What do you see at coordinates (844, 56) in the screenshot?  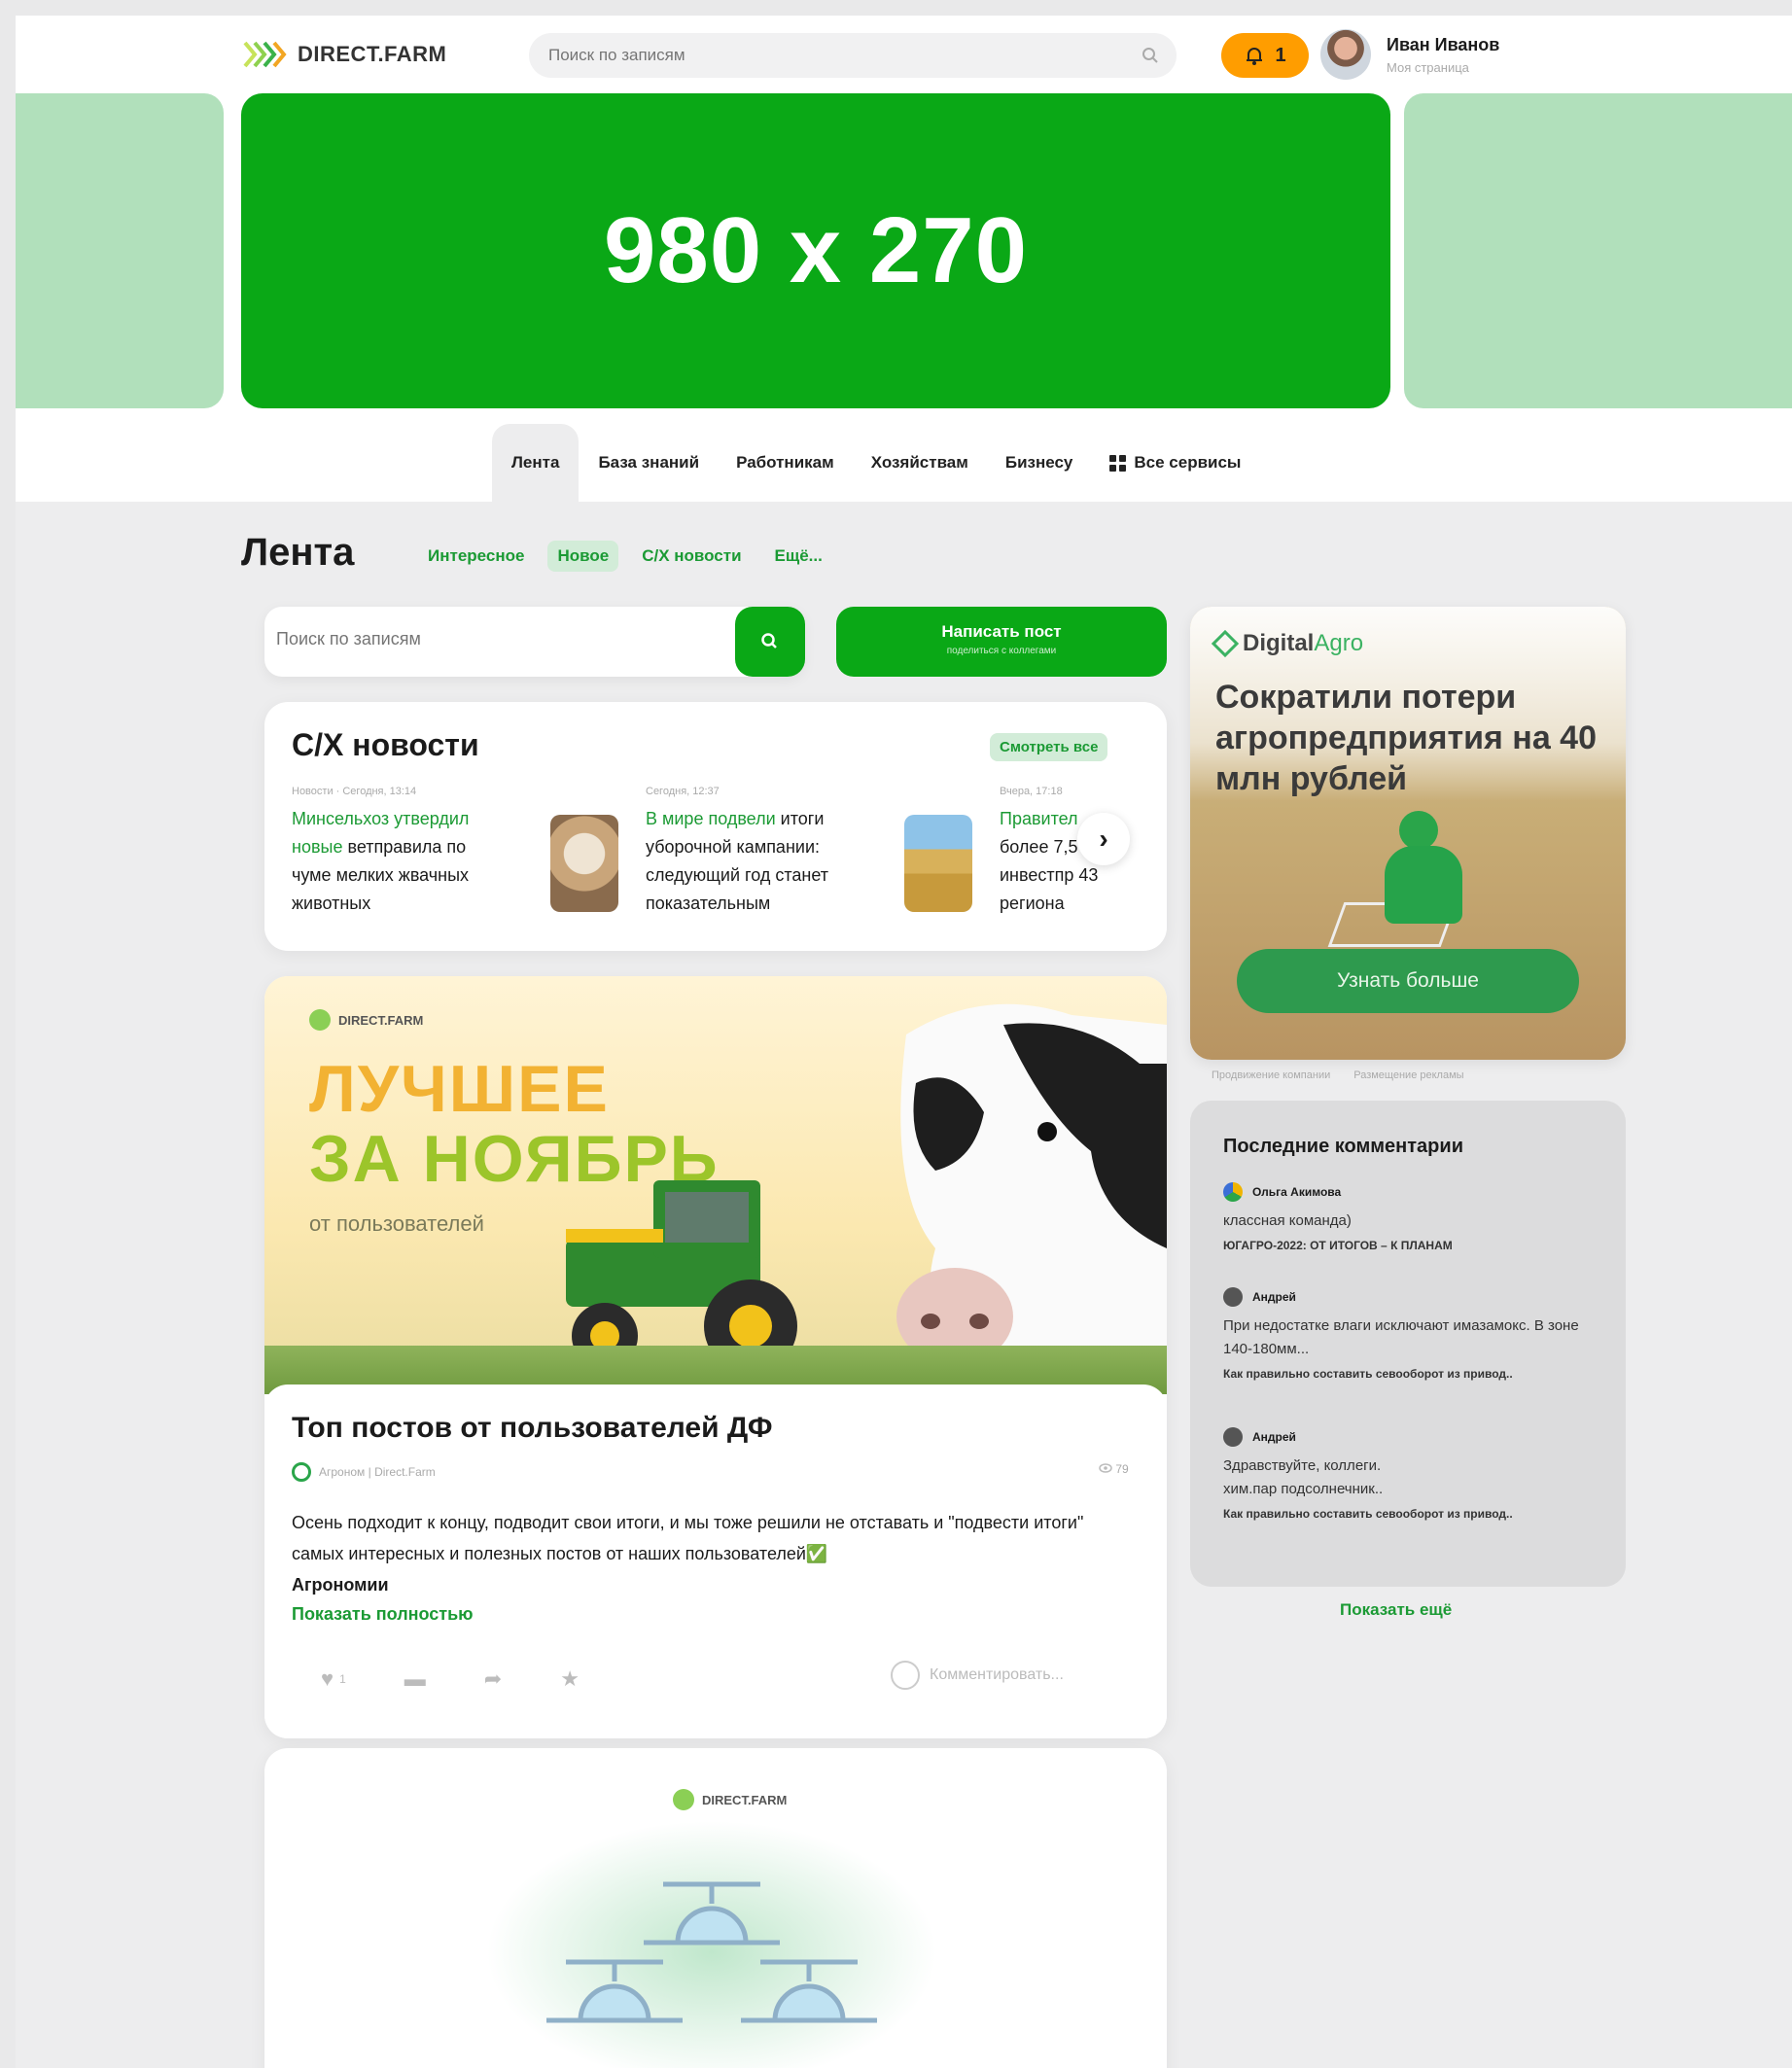 I see `top-search-input` at bounding box center [844, 56].